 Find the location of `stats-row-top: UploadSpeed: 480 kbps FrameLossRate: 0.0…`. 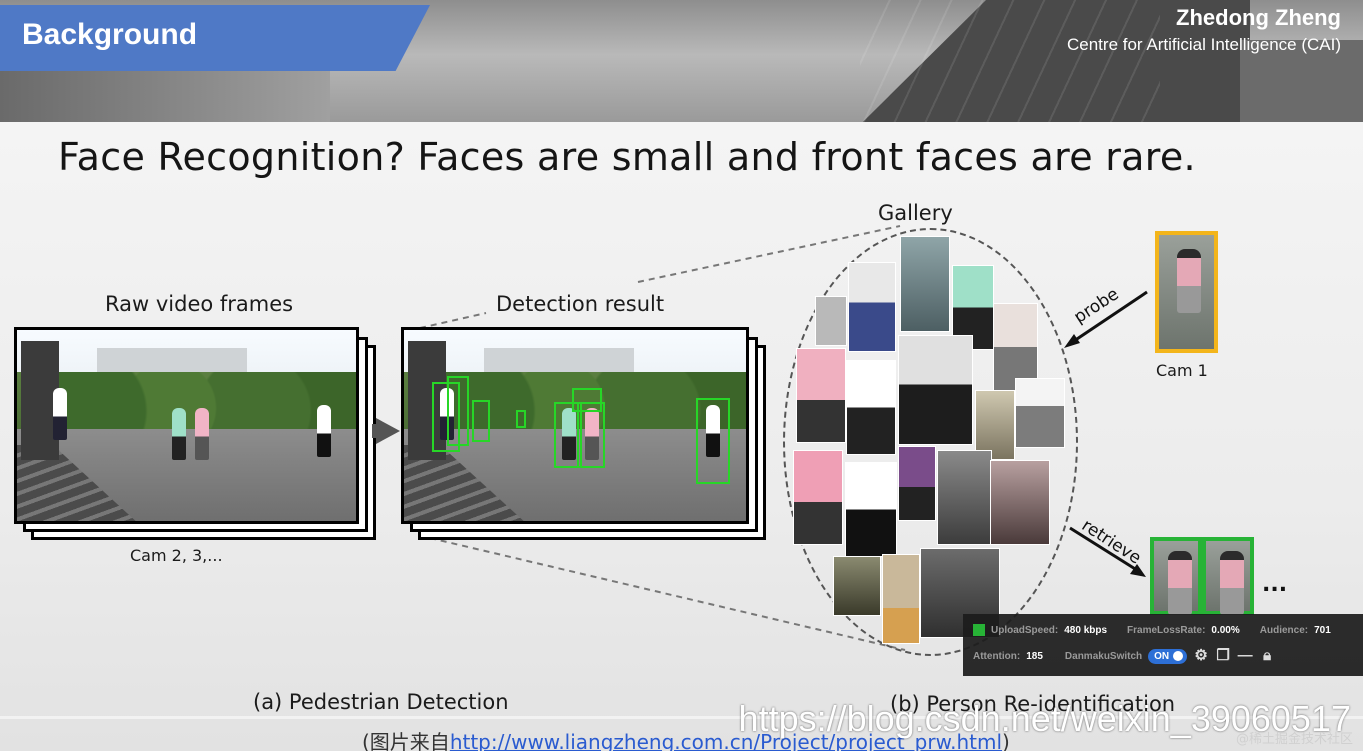

stats-row-top: UploadSpeed: 480 kbps FrameLossRate: 0.0… is located at coordinates (1152, 630).